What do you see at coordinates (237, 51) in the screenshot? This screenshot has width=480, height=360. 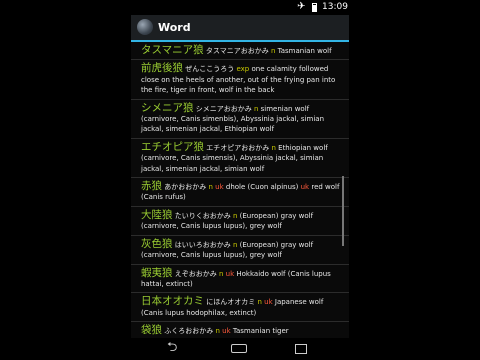 I see `entry-kana: タスマニアおおかみ` at bounding box center [237, 51].